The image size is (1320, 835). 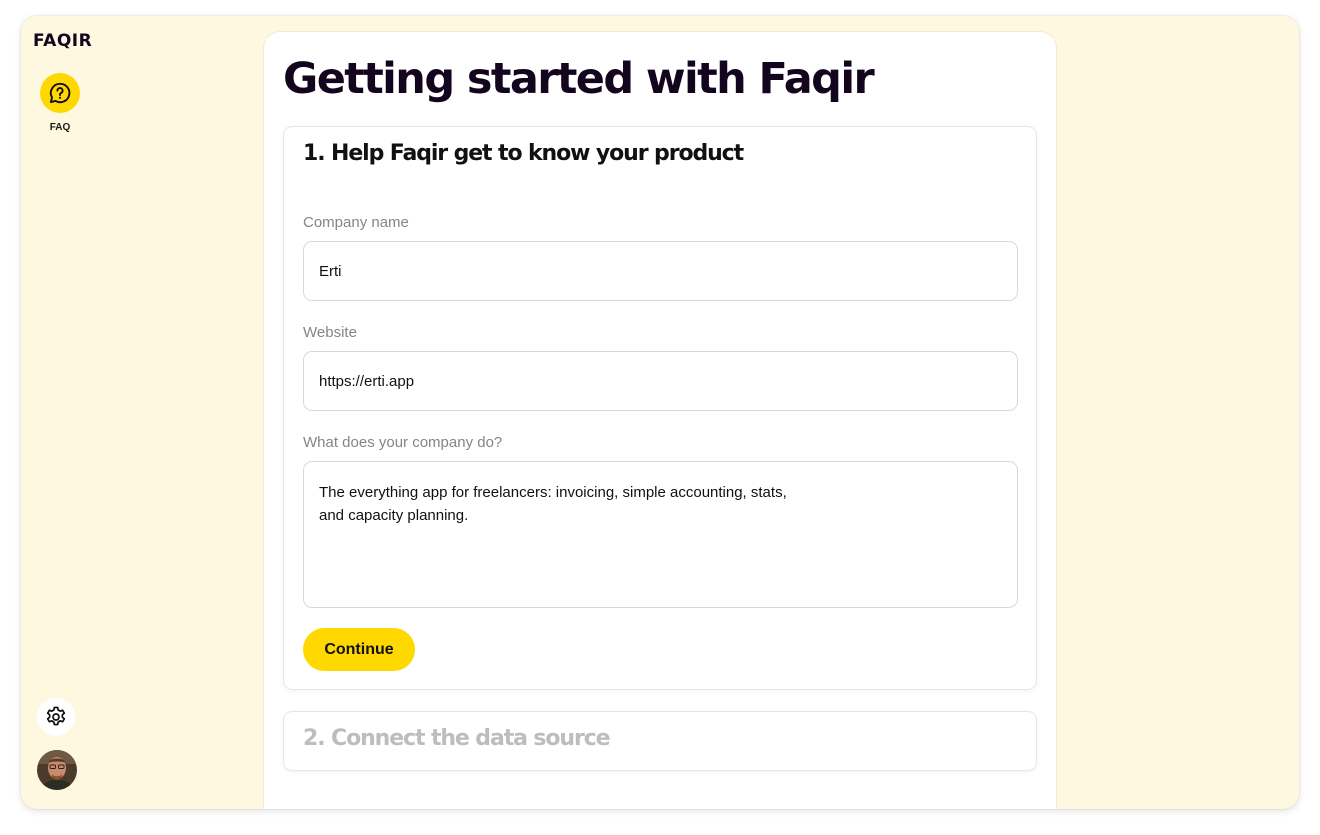 I want to click on website-label: Website, so click(x=330, y=332).